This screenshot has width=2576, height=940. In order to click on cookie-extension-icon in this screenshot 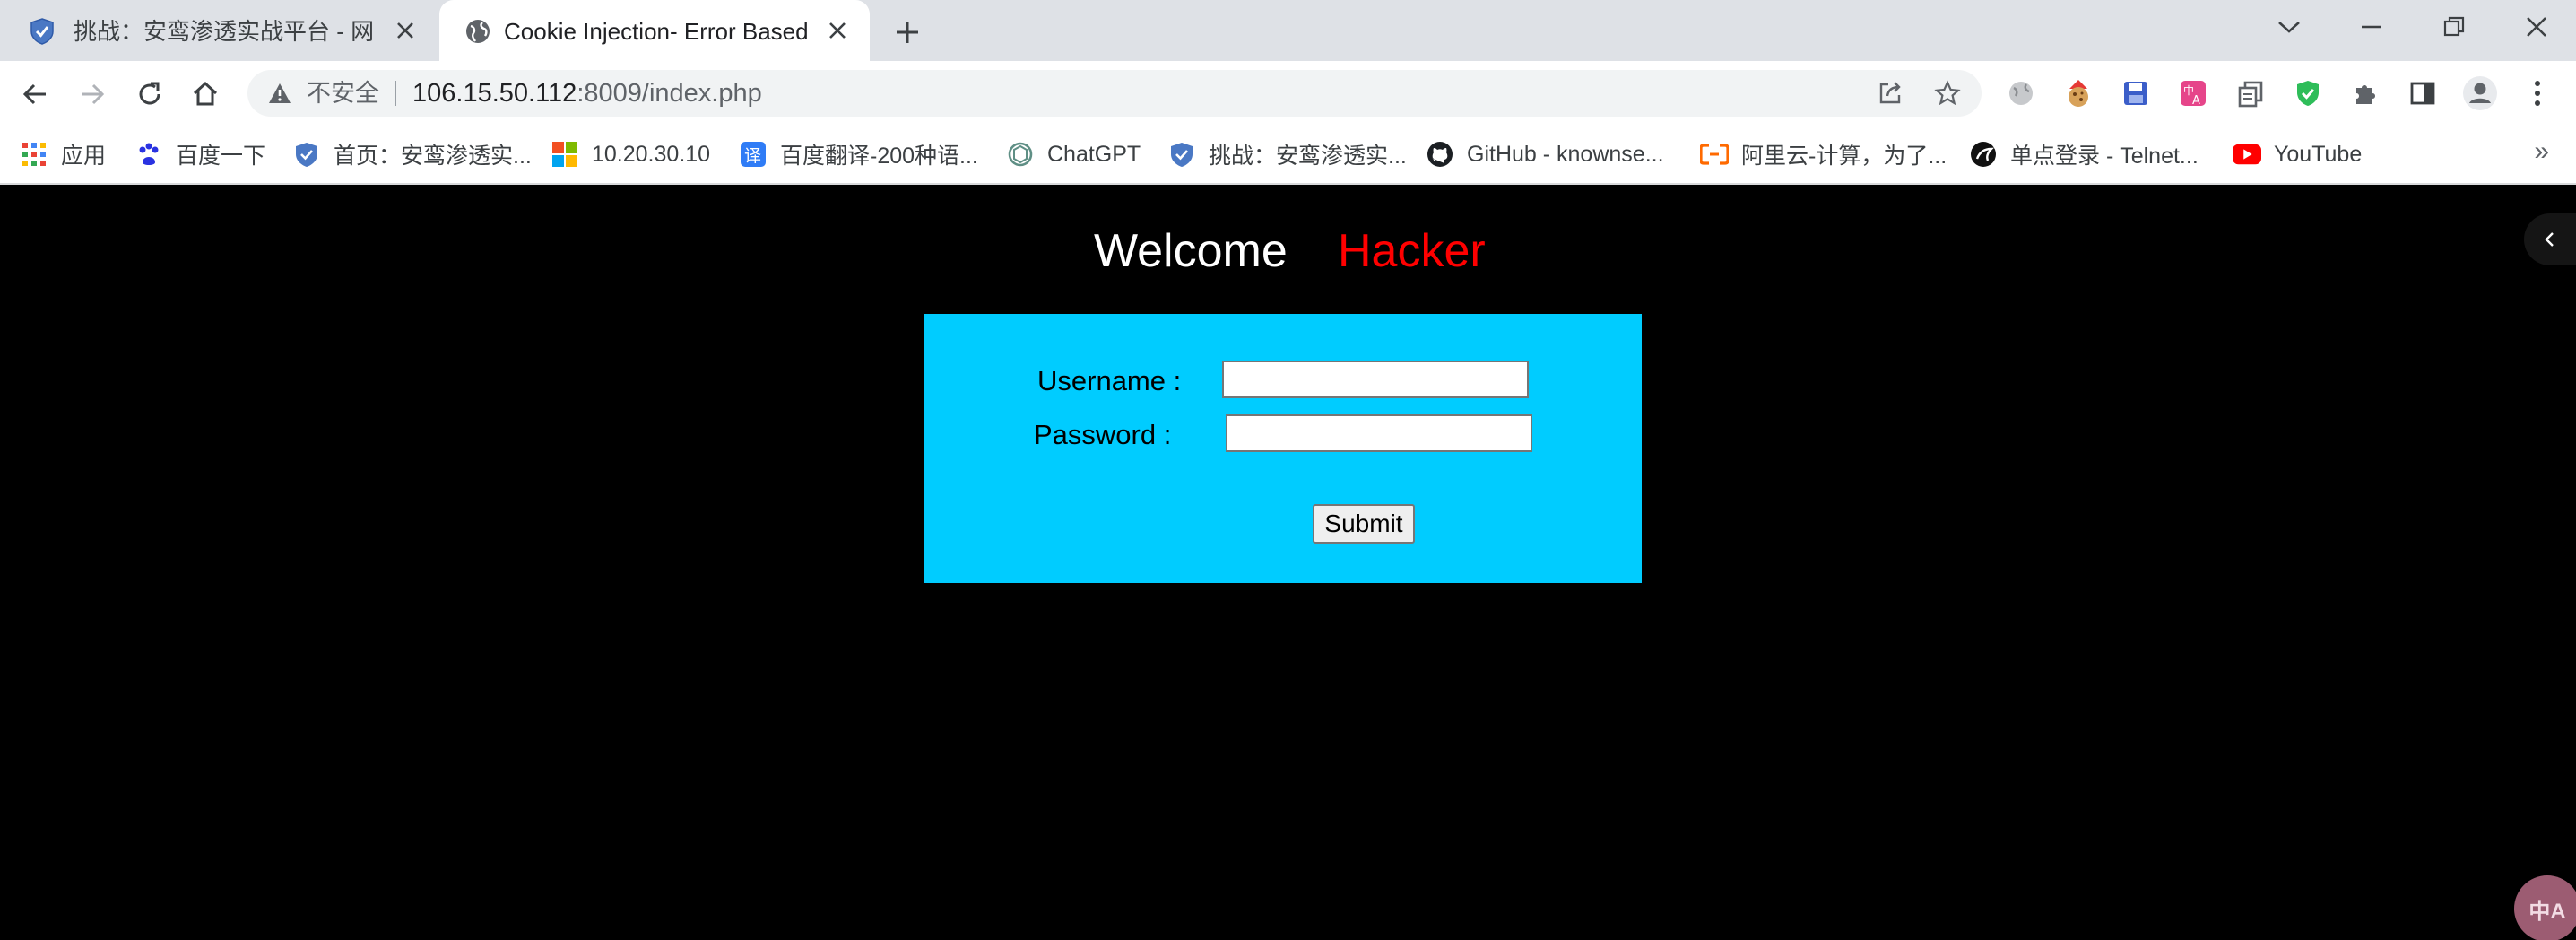, I will do `click(2078, 93)`.